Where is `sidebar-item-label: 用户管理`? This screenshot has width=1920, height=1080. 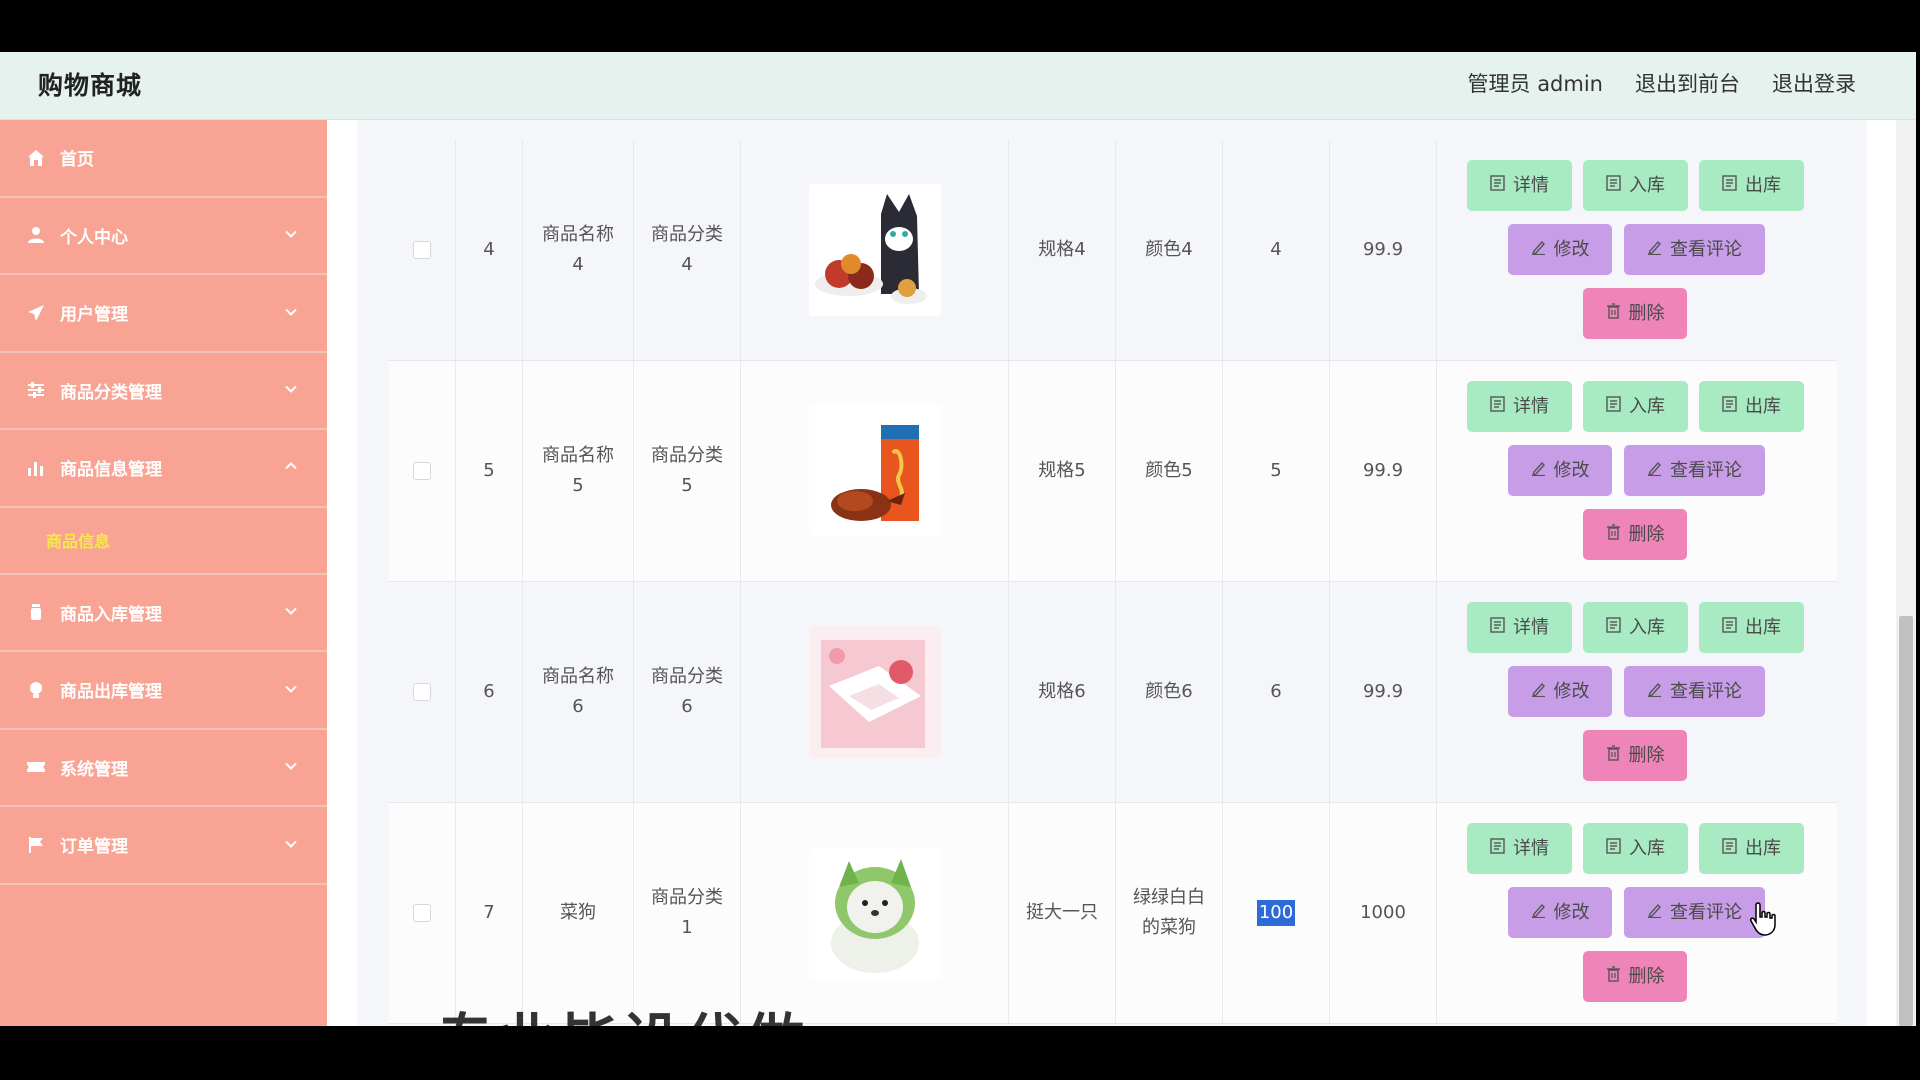
sidebar-item-label: 用户管理 is located at coordinates (94, 315).